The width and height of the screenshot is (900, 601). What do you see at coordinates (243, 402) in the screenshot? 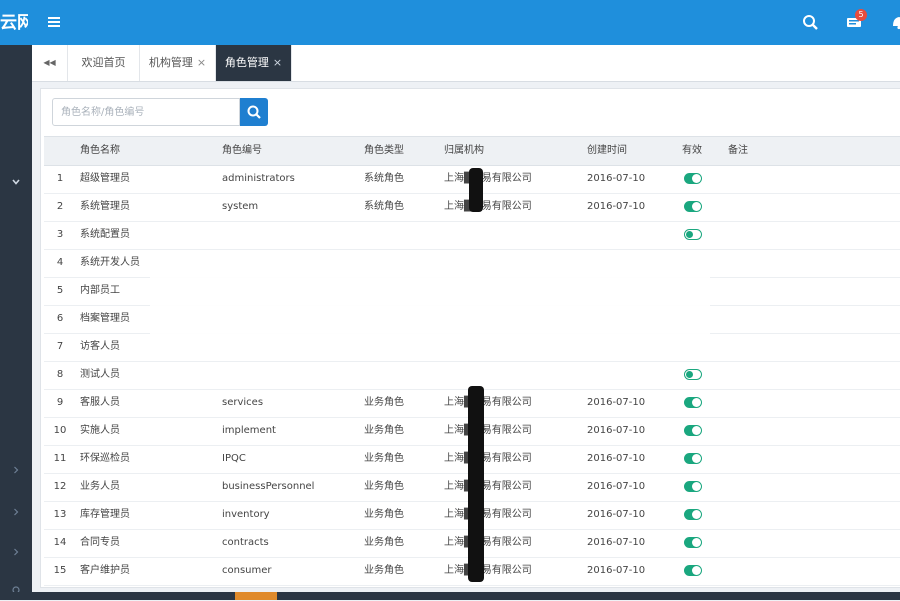
I see `role-code-cell: services` at bounding box center [243, 402].